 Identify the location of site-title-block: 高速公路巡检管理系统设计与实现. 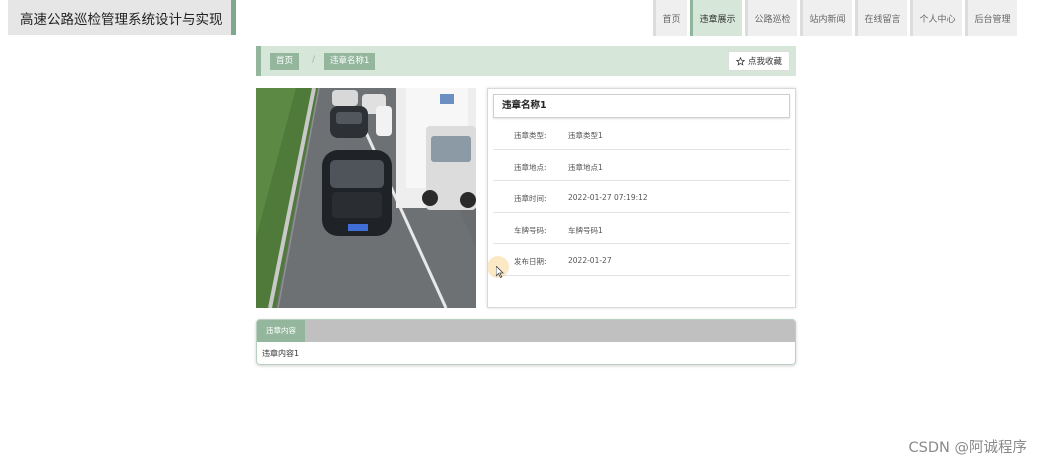
(122, 17).